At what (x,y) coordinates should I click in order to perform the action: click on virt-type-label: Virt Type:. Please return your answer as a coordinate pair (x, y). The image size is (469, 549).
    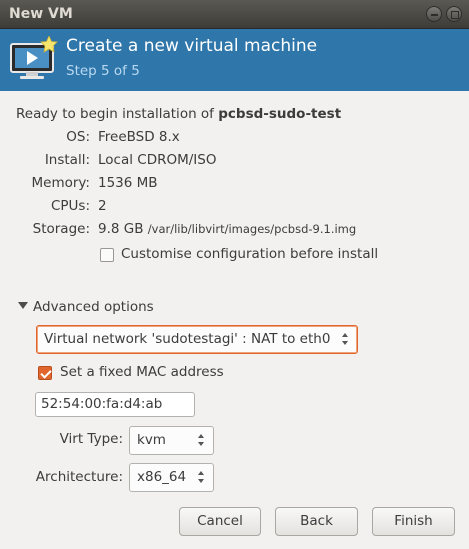
    Looking at the image, I should click on (91, 439).